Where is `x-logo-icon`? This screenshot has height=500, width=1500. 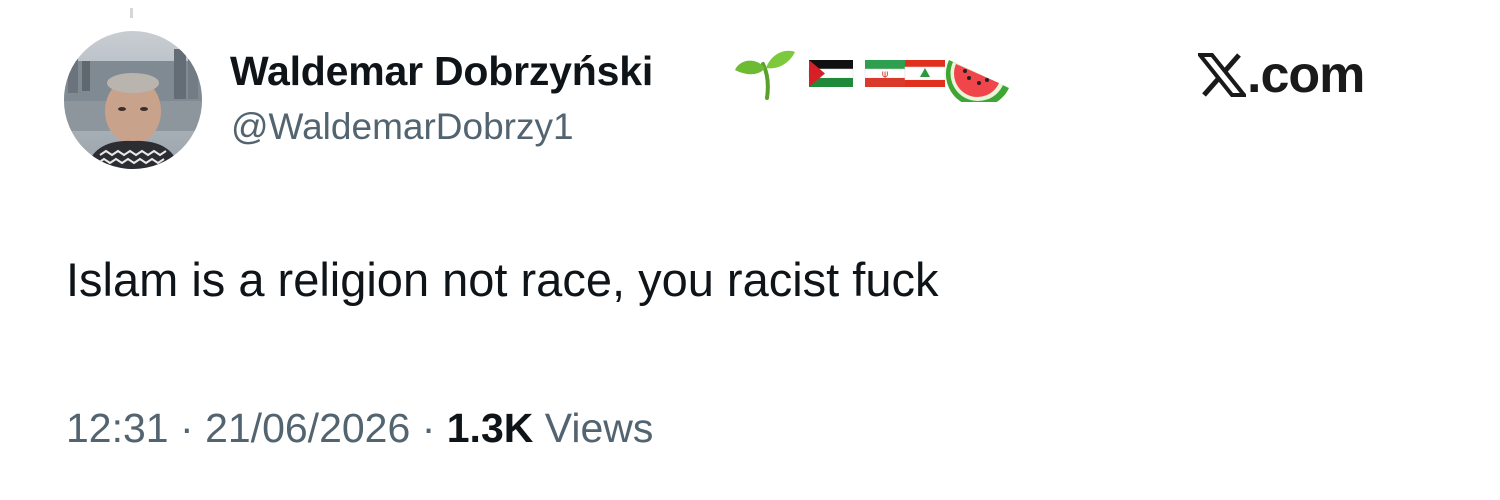 x-logo-icon is located at coordinates (1222, 75).